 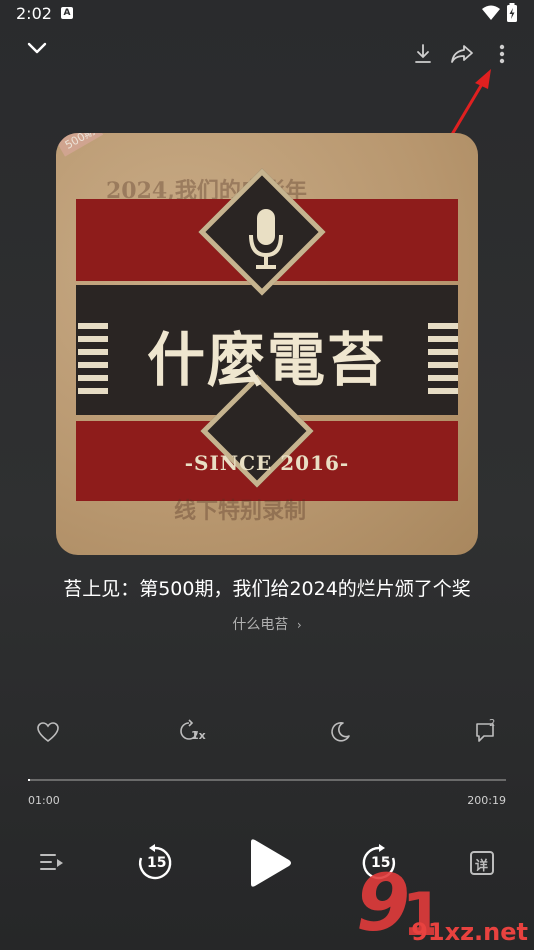 What do you see at coordinates (37, 48) in the screenshot?
I see `chevron-down-icon` at bounding box center [37, 48].